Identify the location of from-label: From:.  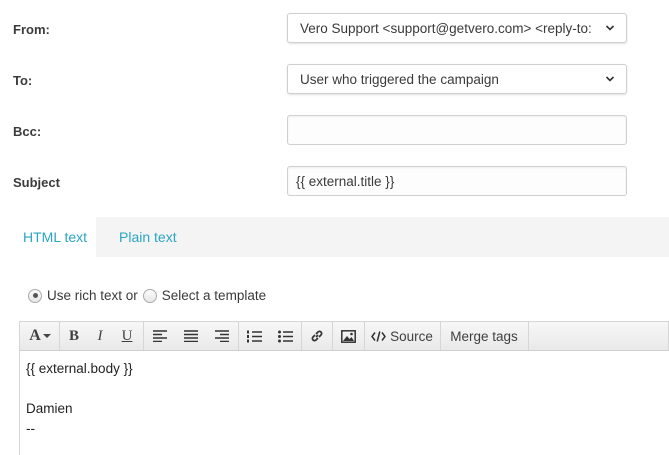
(31, 29).